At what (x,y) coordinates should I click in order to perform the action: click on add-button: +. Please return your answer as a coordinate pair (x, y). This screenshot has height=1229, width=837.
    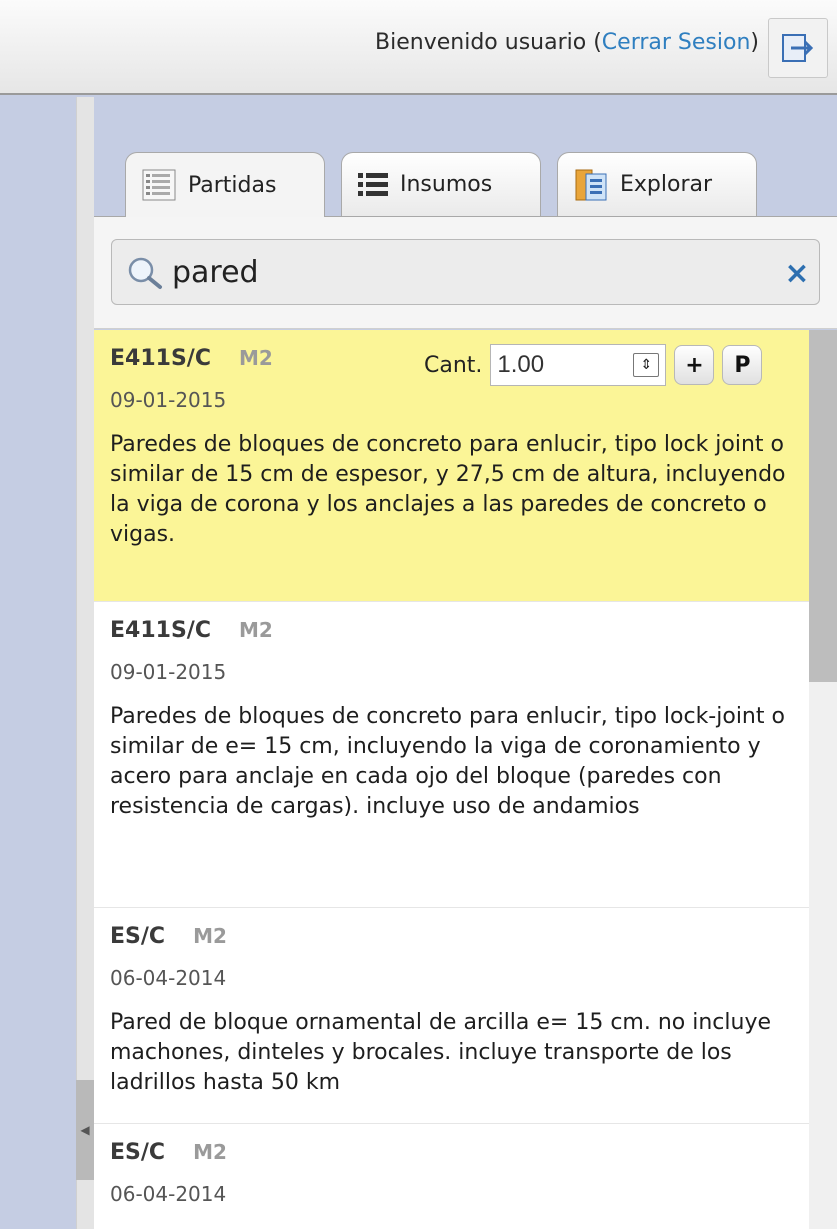
    Looking at the image, I should click on (694, 365).